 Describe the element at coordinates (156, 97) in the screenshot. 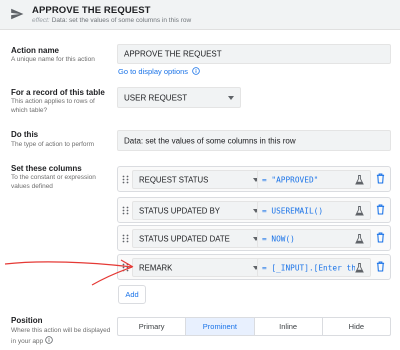

I see `table-select-value: USER REQUEST` at that location.